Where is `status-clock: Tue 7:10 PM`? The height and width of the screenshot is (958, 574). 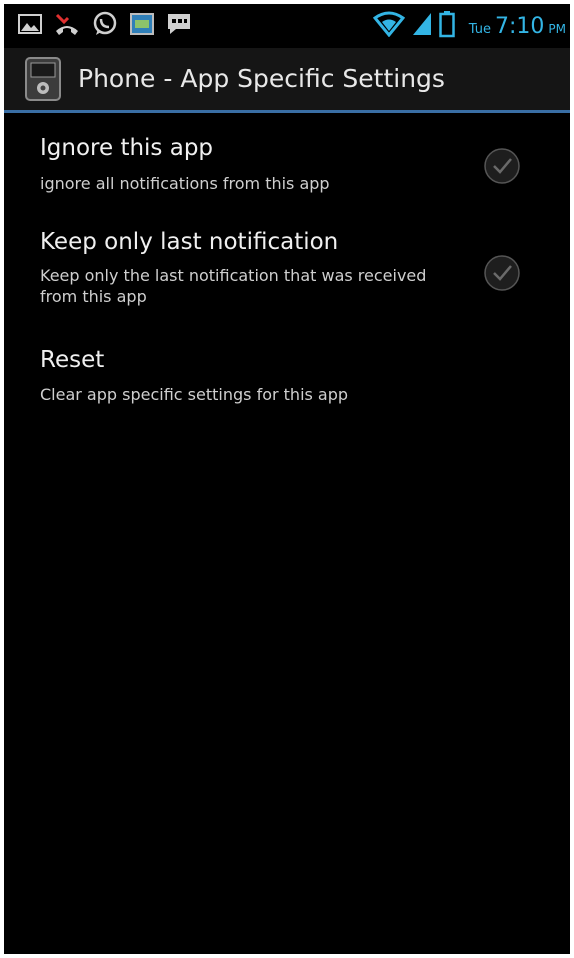
status-clock: Tue 7:10 PM is located at coordinates (517, 26).